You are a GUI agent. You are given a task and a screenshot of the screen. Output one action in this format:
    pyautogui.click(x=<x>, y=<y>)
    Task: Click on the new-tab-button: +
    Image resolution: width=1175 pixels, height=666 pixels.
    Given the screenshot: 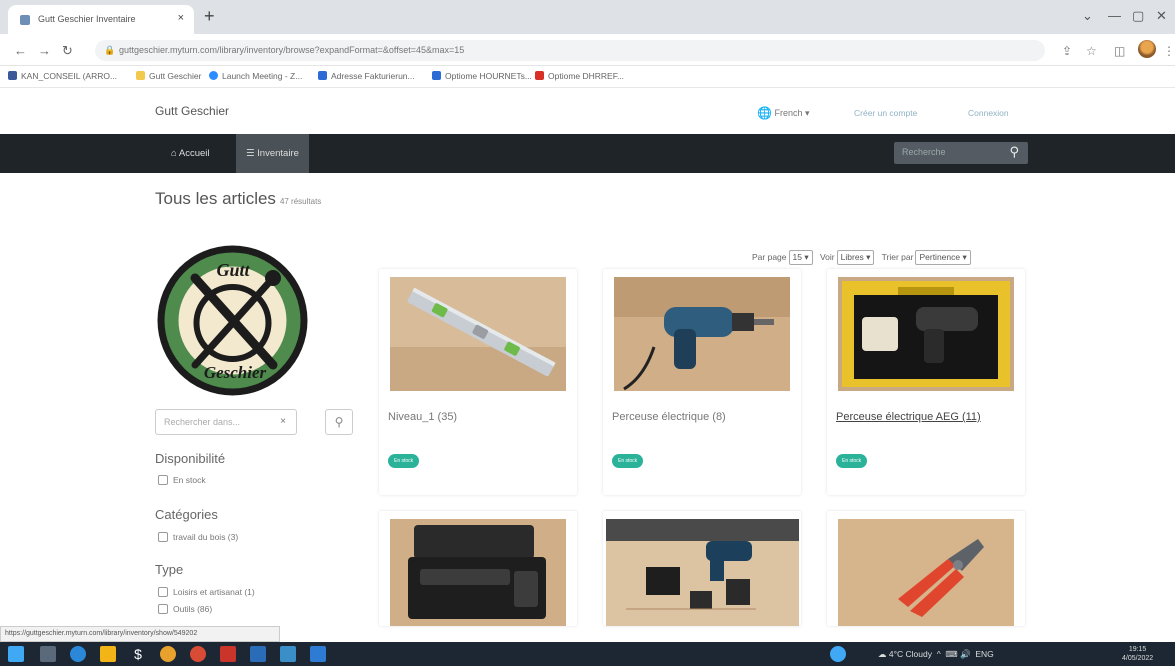 What is the action you would take?
    pyautogui.click(x=209, y=16)
    